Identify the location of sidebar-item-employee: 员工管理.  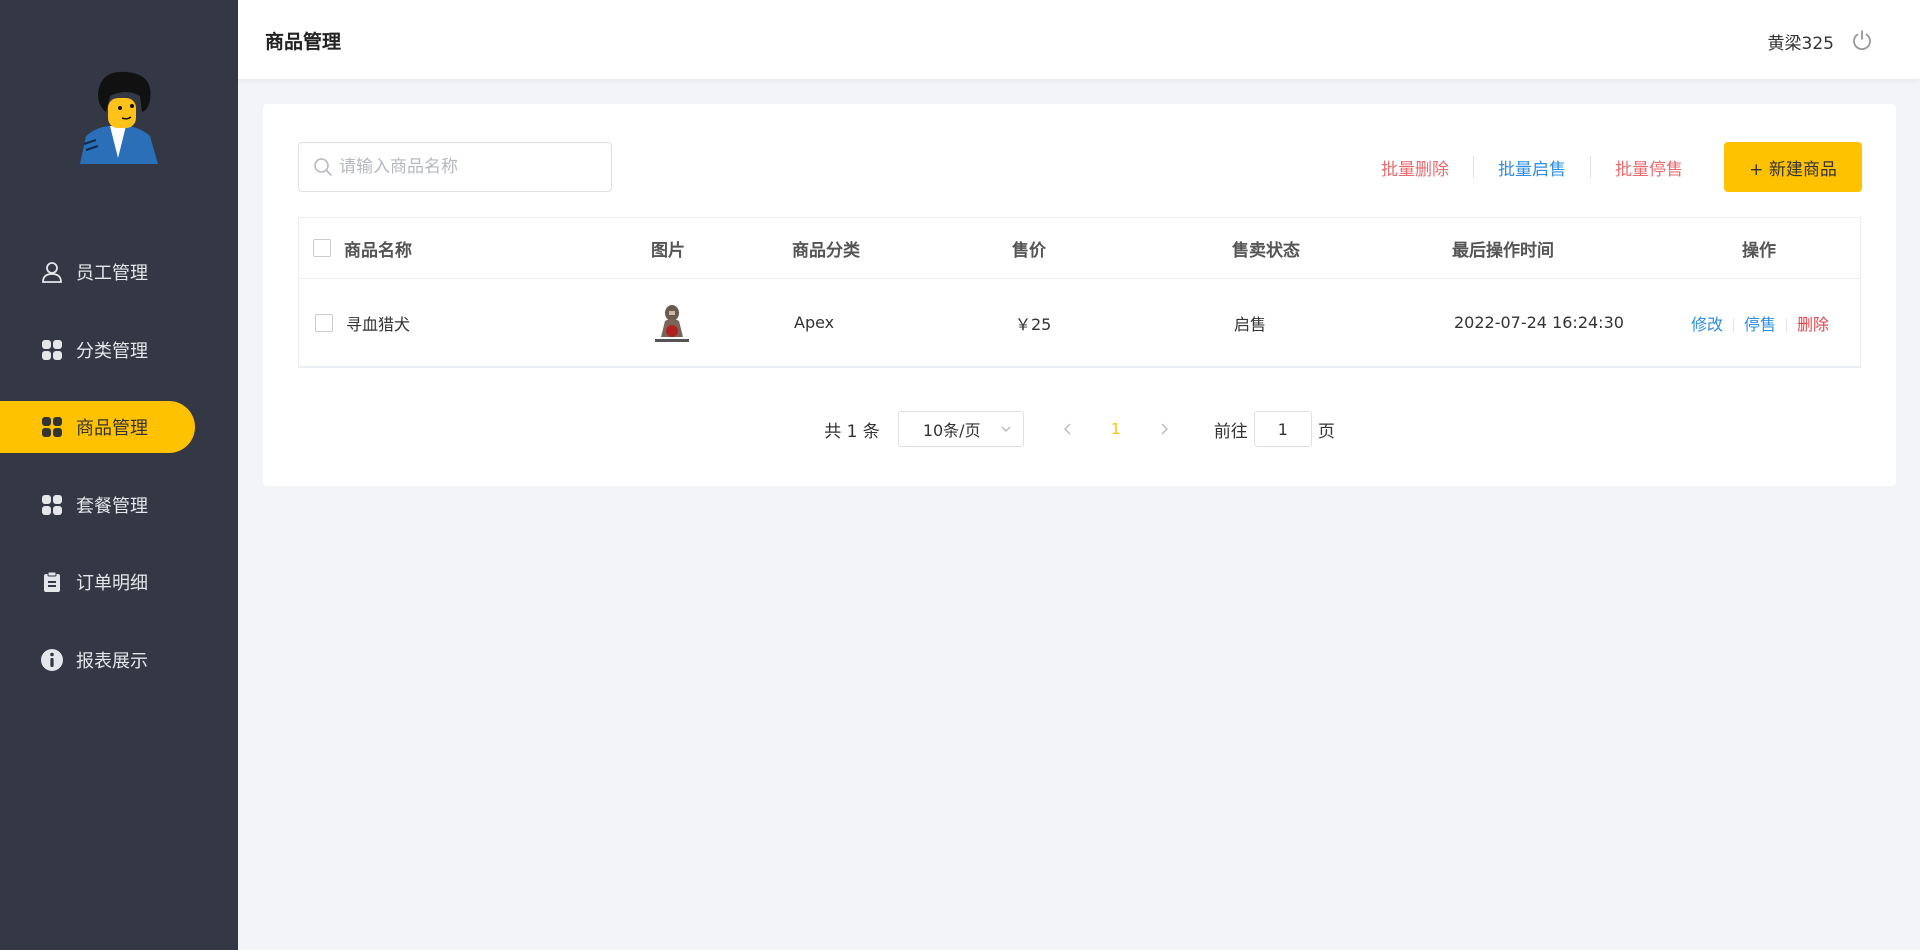
(119, 272).